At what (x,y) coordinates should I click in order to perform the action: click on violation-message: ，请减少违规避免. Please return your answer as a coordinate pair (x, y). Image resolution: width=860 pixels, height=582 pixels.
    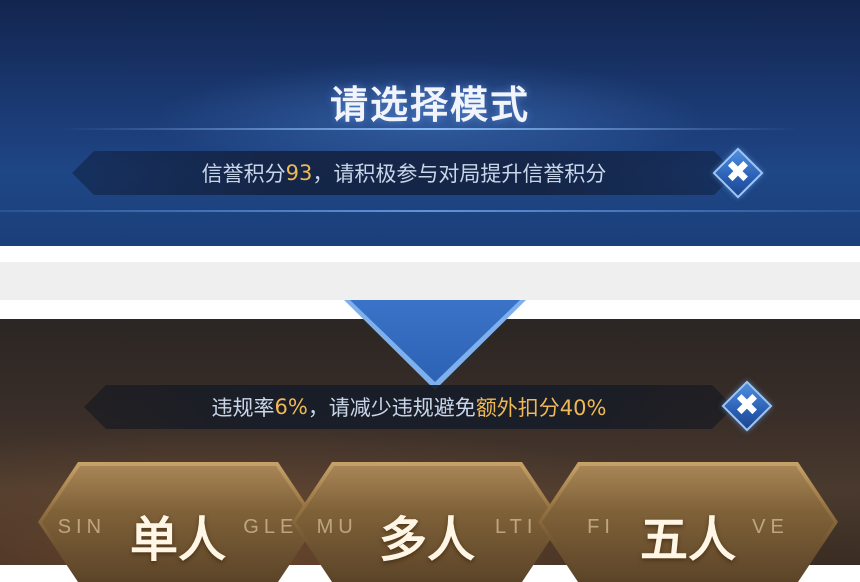
    Looking at the image, I should click on (391, 408).